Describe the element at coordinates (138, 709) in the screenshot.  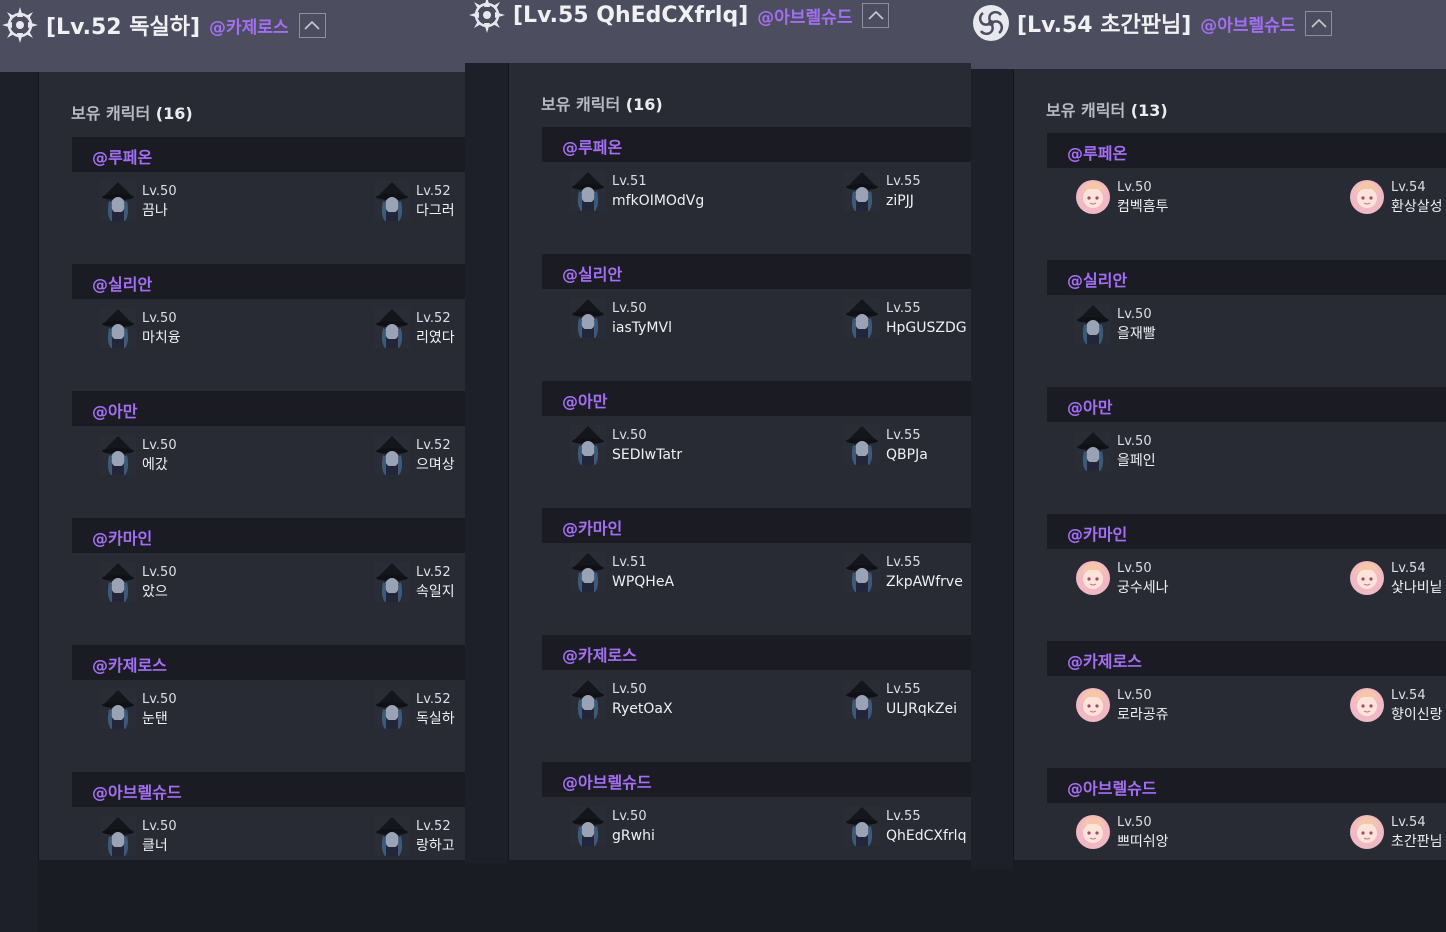
I see `character-card: Lv.50 눈탠` at that location.